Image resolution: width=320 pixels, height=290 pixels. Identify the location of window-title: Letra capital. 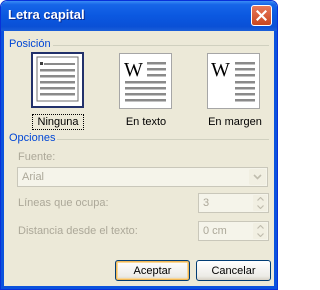
(46, 14).